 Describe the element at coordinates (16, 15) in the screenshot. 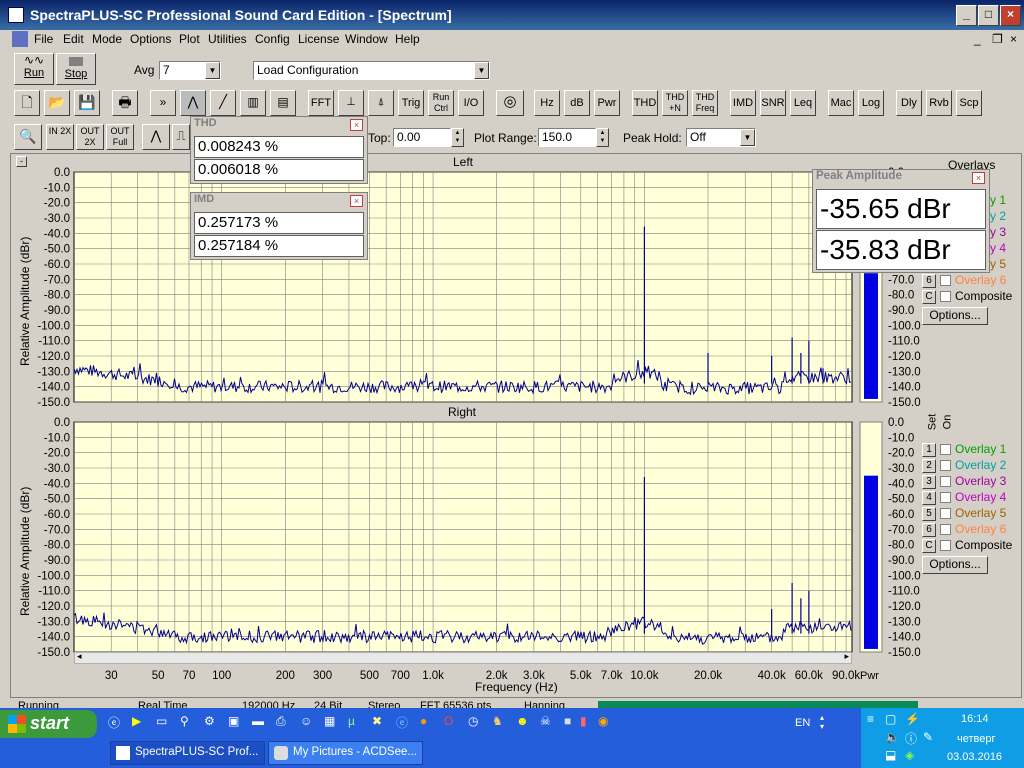

I see `app-icon` at that location.